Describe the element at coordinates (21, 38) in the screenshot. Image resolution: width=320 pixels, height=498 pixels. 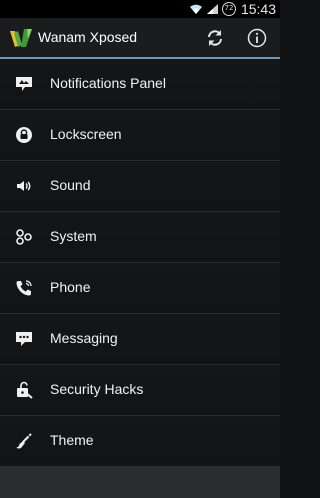
I see `app-logo-icon` at that location.